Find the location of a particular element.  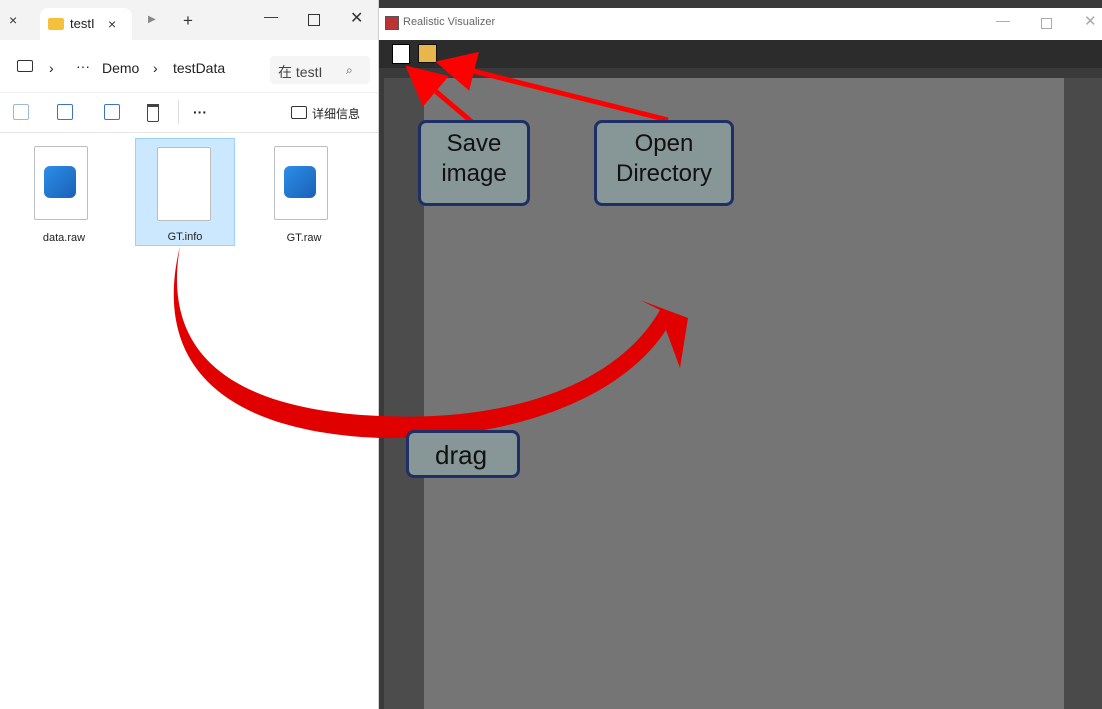

drag-arrow is located at coordinates (430, 342).